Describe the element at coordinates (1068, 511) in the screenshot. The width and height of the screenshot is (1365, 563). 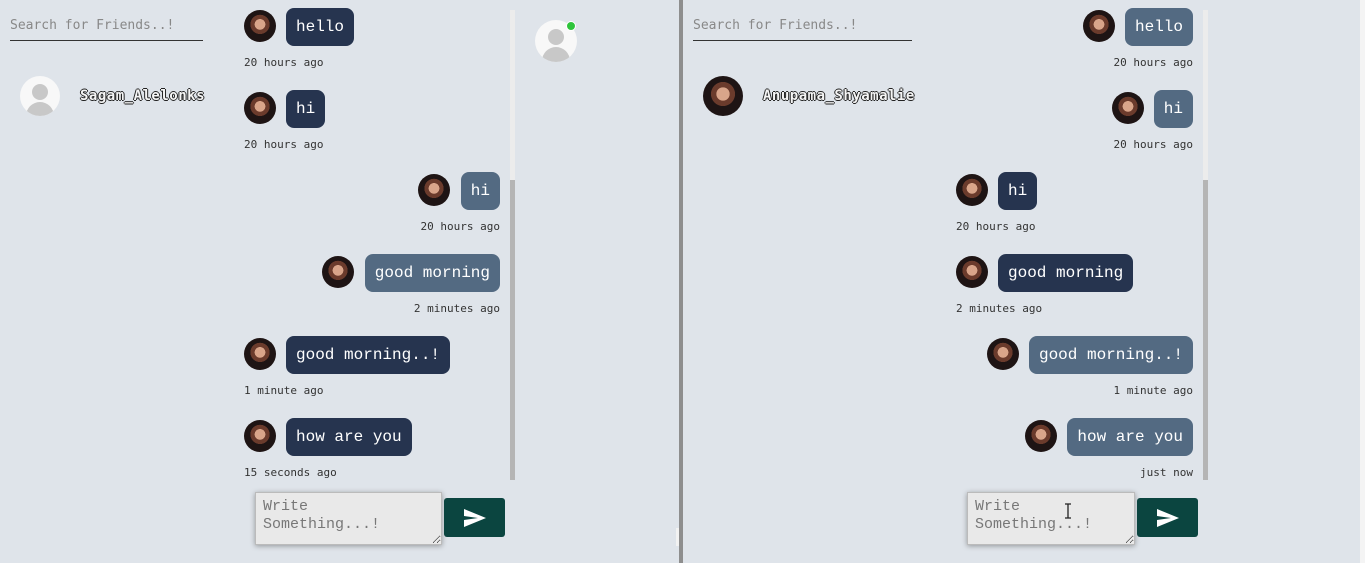
I see `text-cursor-icon` at that location.